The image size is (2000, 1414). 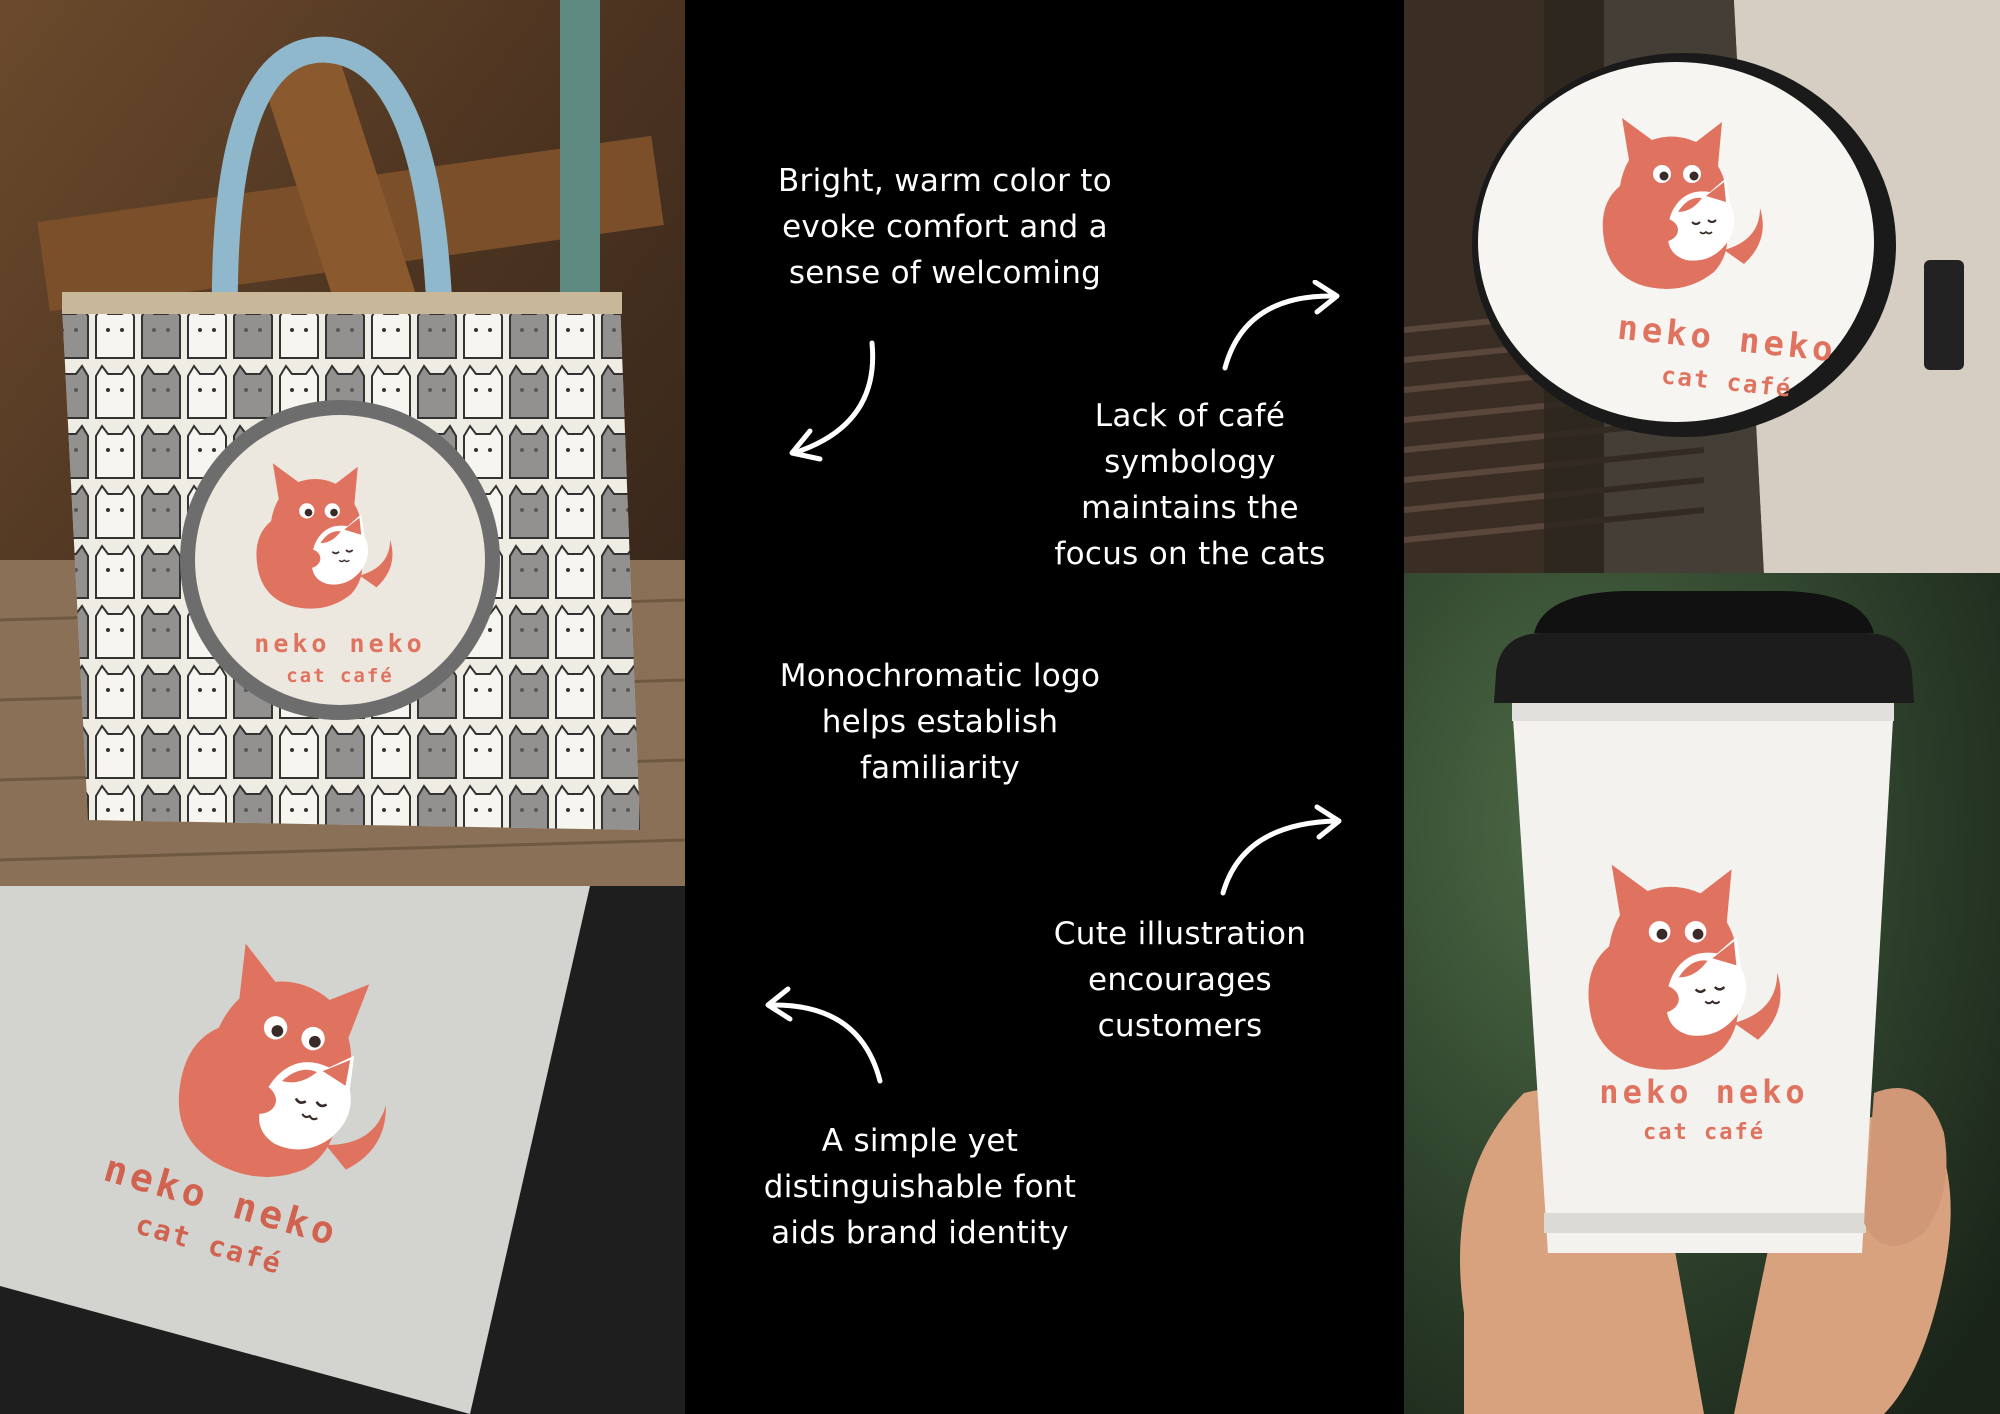 I want to click on tote-brand-tagline: cat café, so click(x=340, y=676).